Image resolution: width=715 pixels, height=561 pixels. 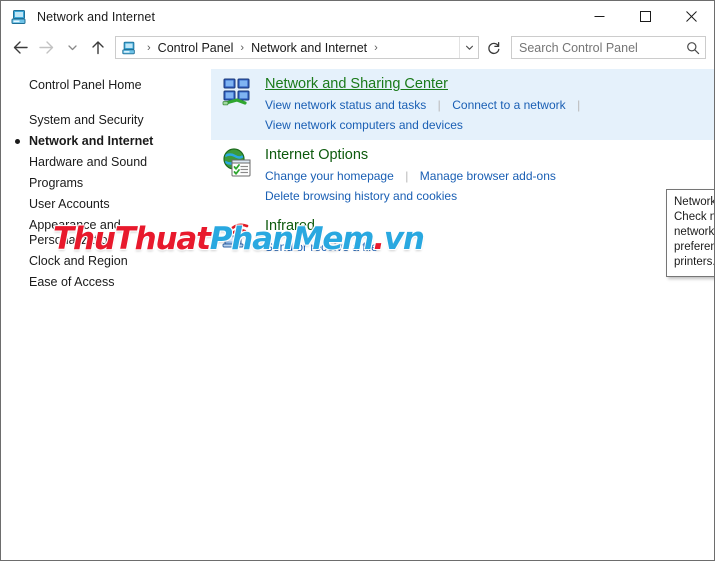 What do you see at coordinates (106, 162) in the screenshot?
I see `sidebar-item-hardware-and-sound: Hardware and Sound` at bounding box center [106, 162].